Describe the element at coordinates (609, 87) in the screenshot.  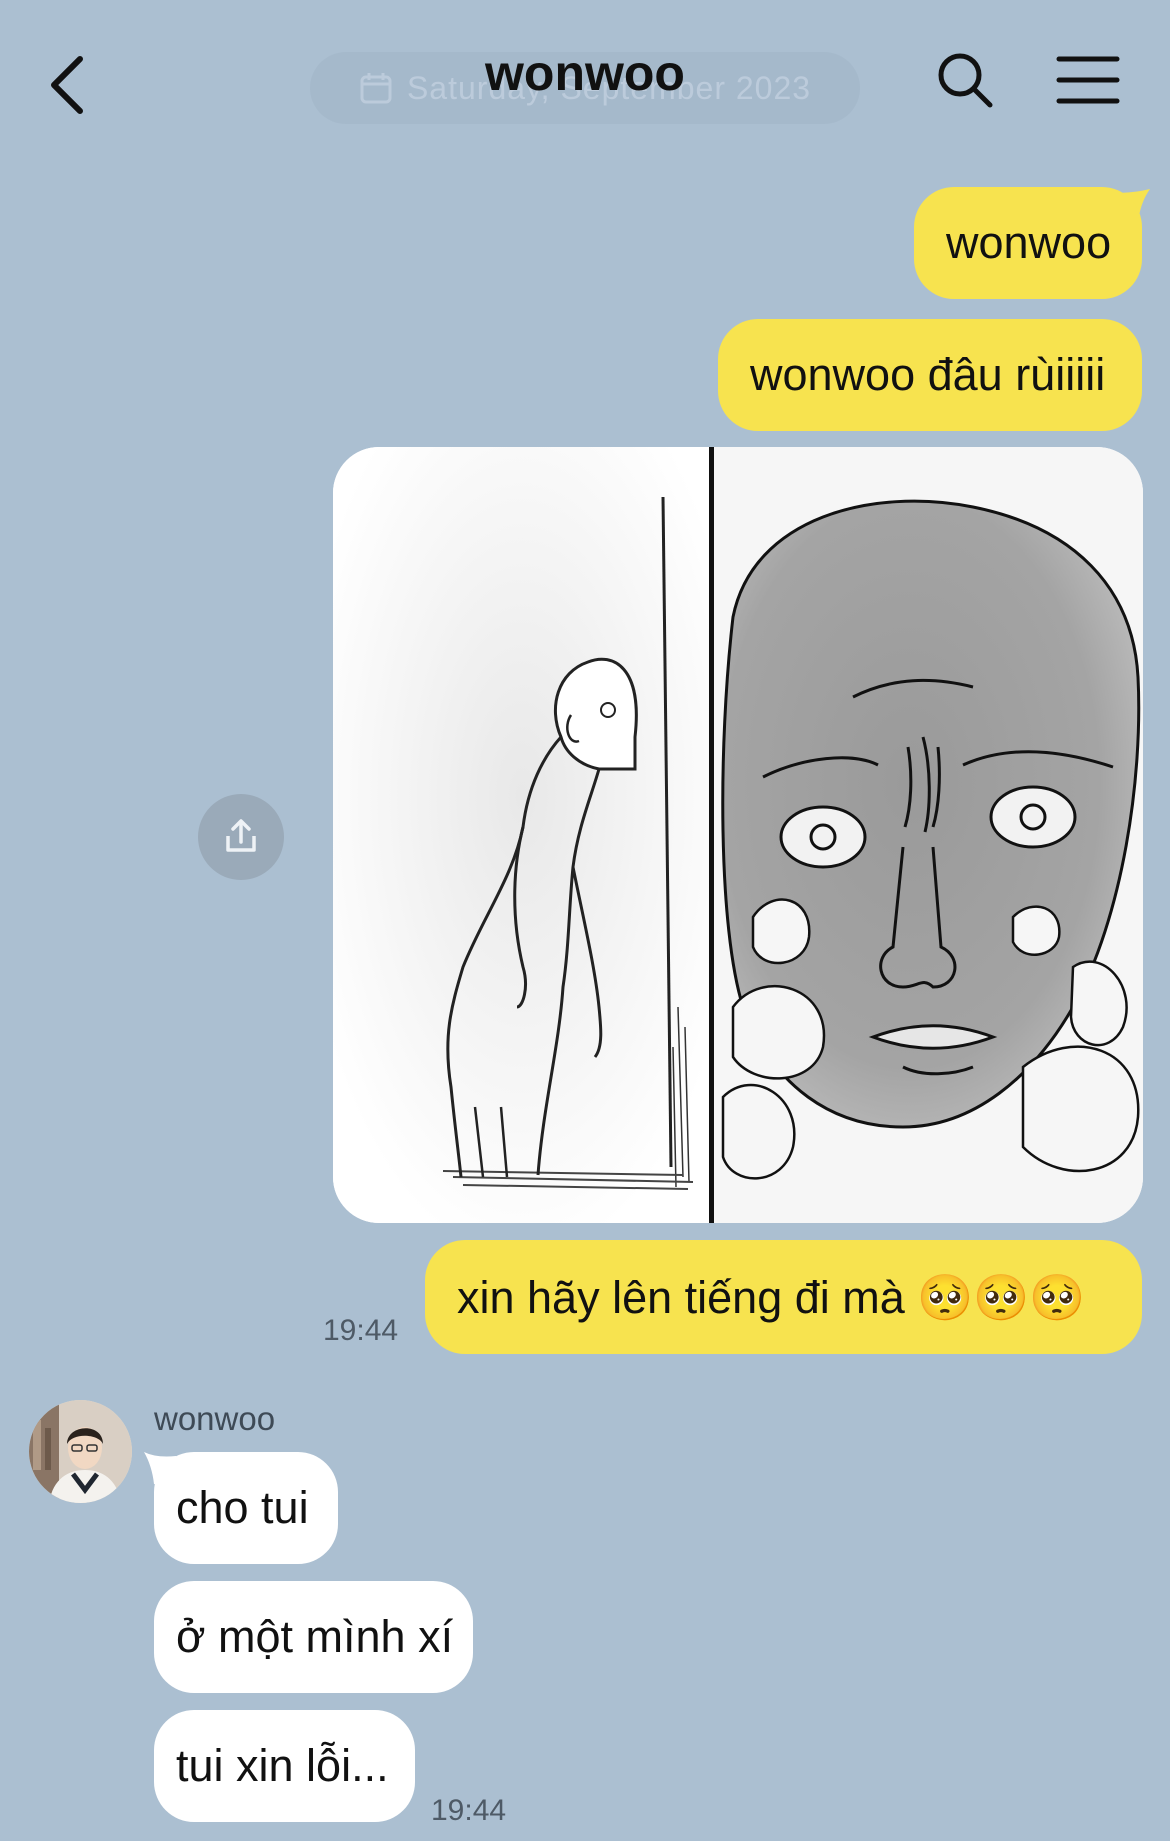
I see `date-text: Saturday, September 2023` at that location.